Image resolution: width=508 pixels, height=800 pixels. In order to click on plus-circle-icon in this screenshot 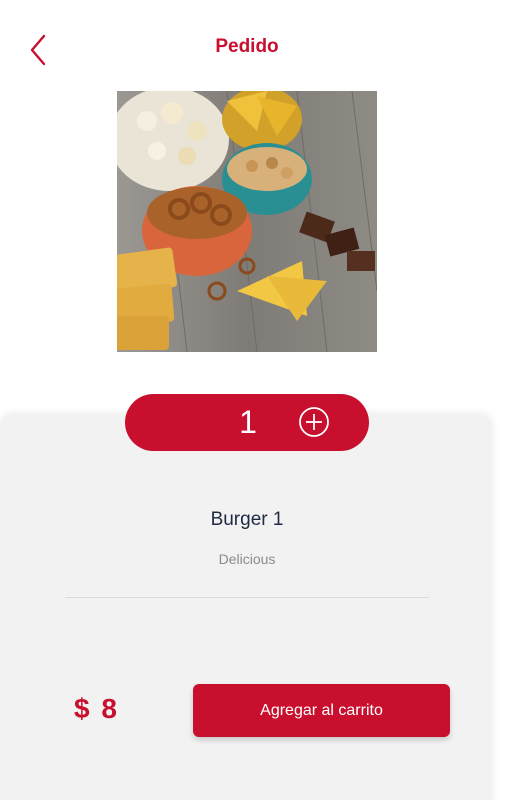, I will do `click(314, 422)`.